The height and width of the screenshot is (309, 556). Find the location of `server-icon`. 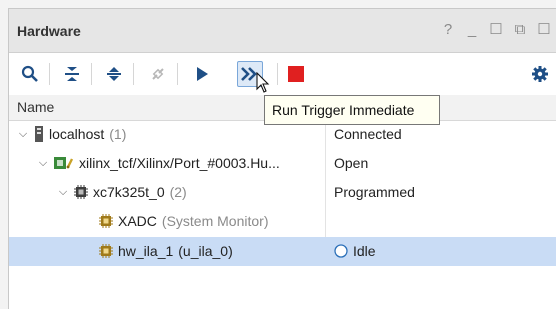

server-icon is located at coordinates (39, 134).